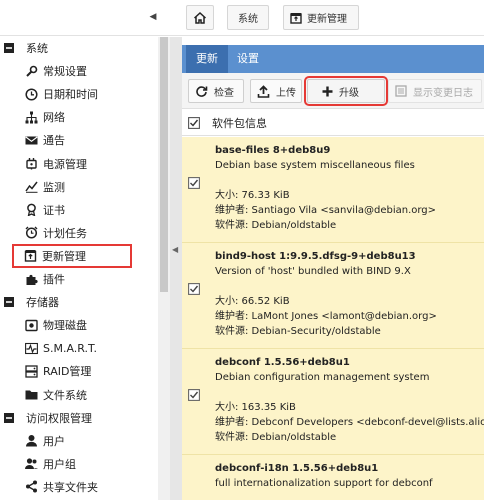 This screenshot has height=500, width=484. What do you see at coordinates (70, 348) in the screenshot?
I see `sidebar-item-label: S.M.A.R.T.` at bounding box center [70, 348].